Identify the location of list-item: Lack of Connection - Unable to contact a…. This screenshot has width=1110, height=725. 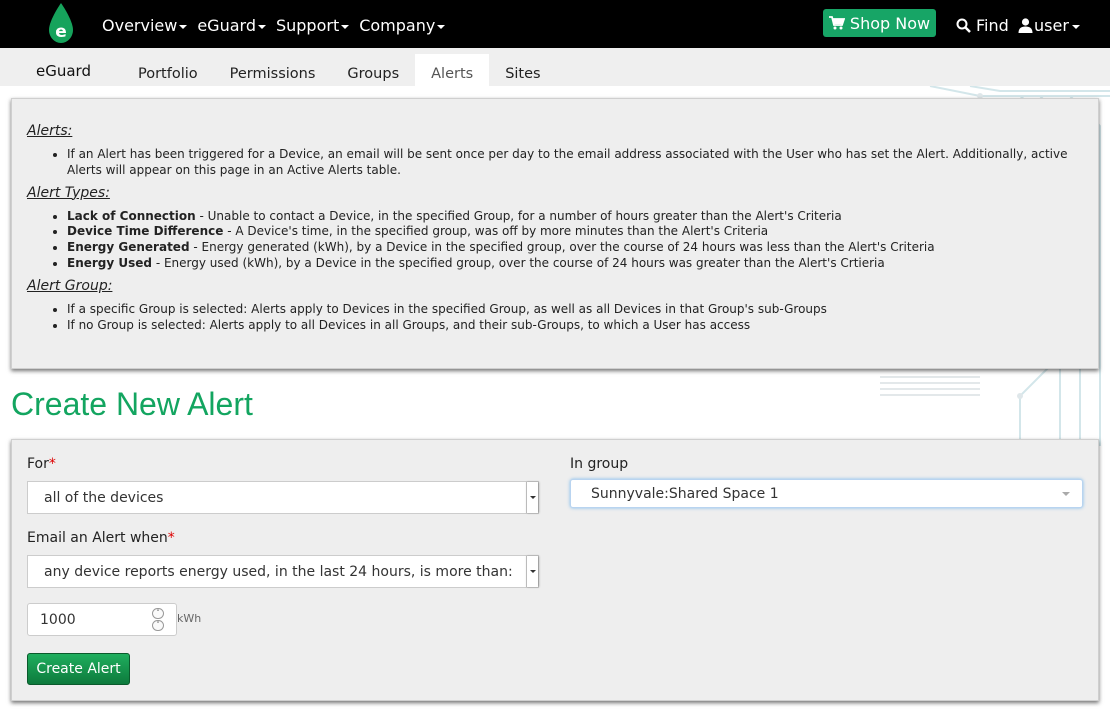
(575, 217).